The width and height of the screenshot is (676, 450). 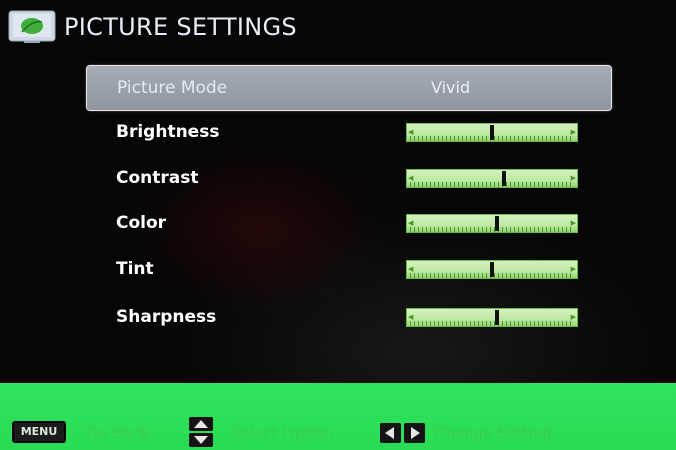 I want to click on contrast-label: Contrast, so click(x=157, y=178).